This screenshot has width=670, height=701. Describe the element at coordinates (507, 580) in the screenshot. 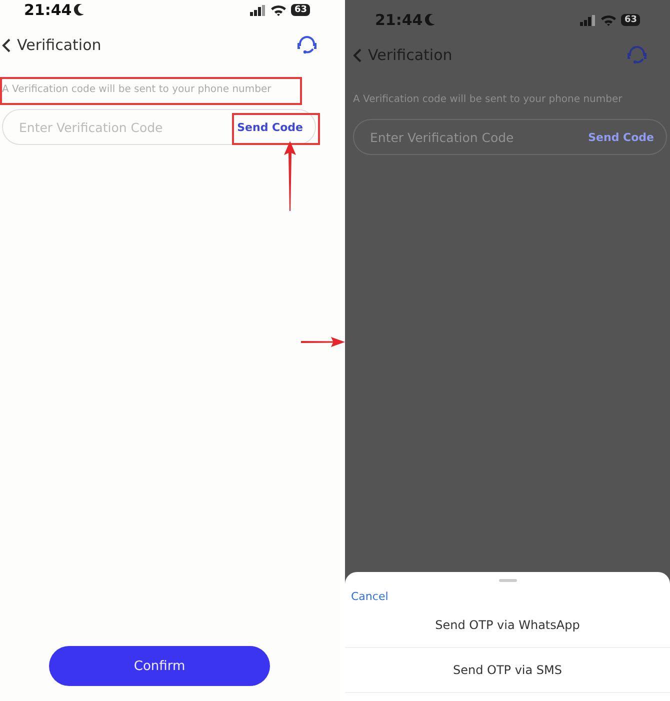

I see `sheet-handle` at that location.